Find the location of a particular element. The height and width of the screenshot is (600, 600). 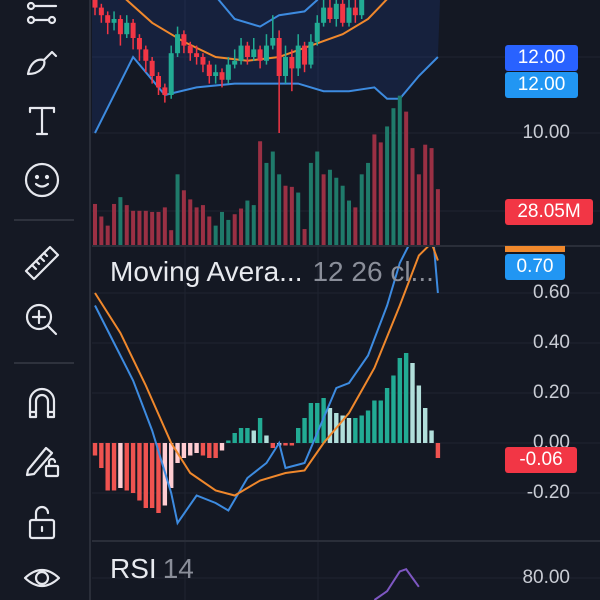

rsi-legend-name: RSI is located at coordinates (133, 568).